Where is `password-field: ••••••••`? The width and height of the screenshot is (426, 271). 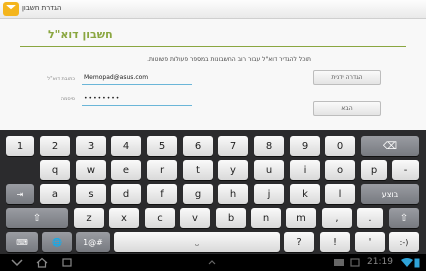 password-field: •••••••• is located at coordinates (137, 99).